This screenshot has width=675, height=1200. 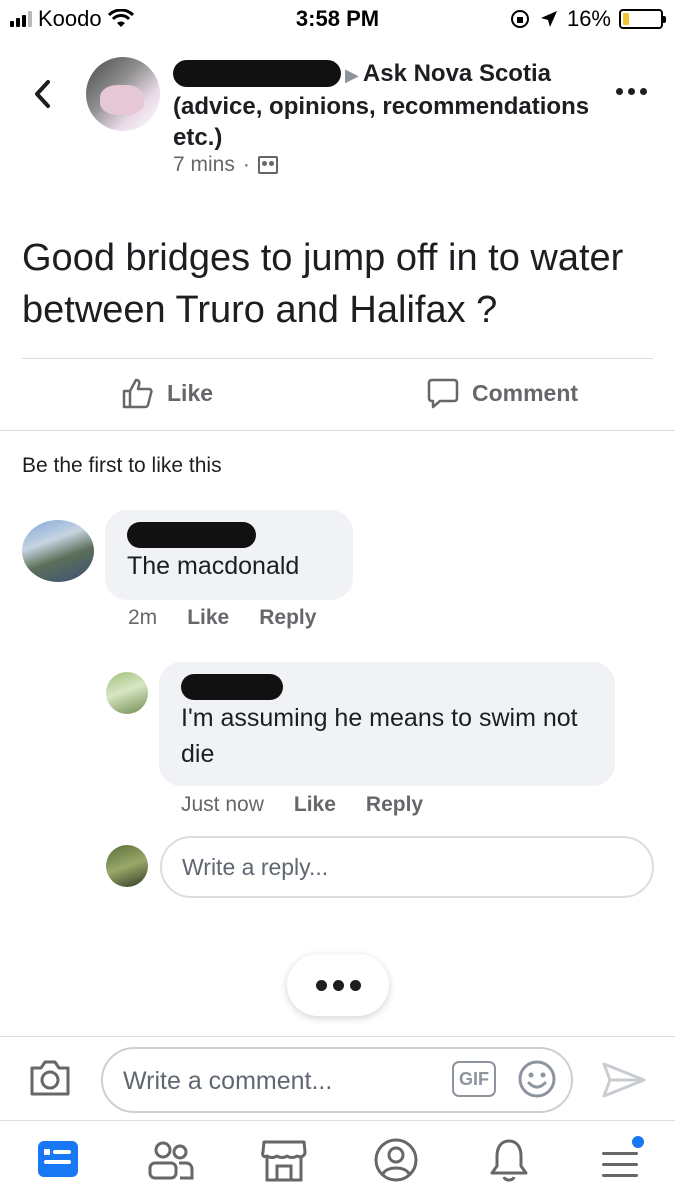 I want to click on comment-bubble: Robin Talbot The macdonald, so click(x=229, y=555).